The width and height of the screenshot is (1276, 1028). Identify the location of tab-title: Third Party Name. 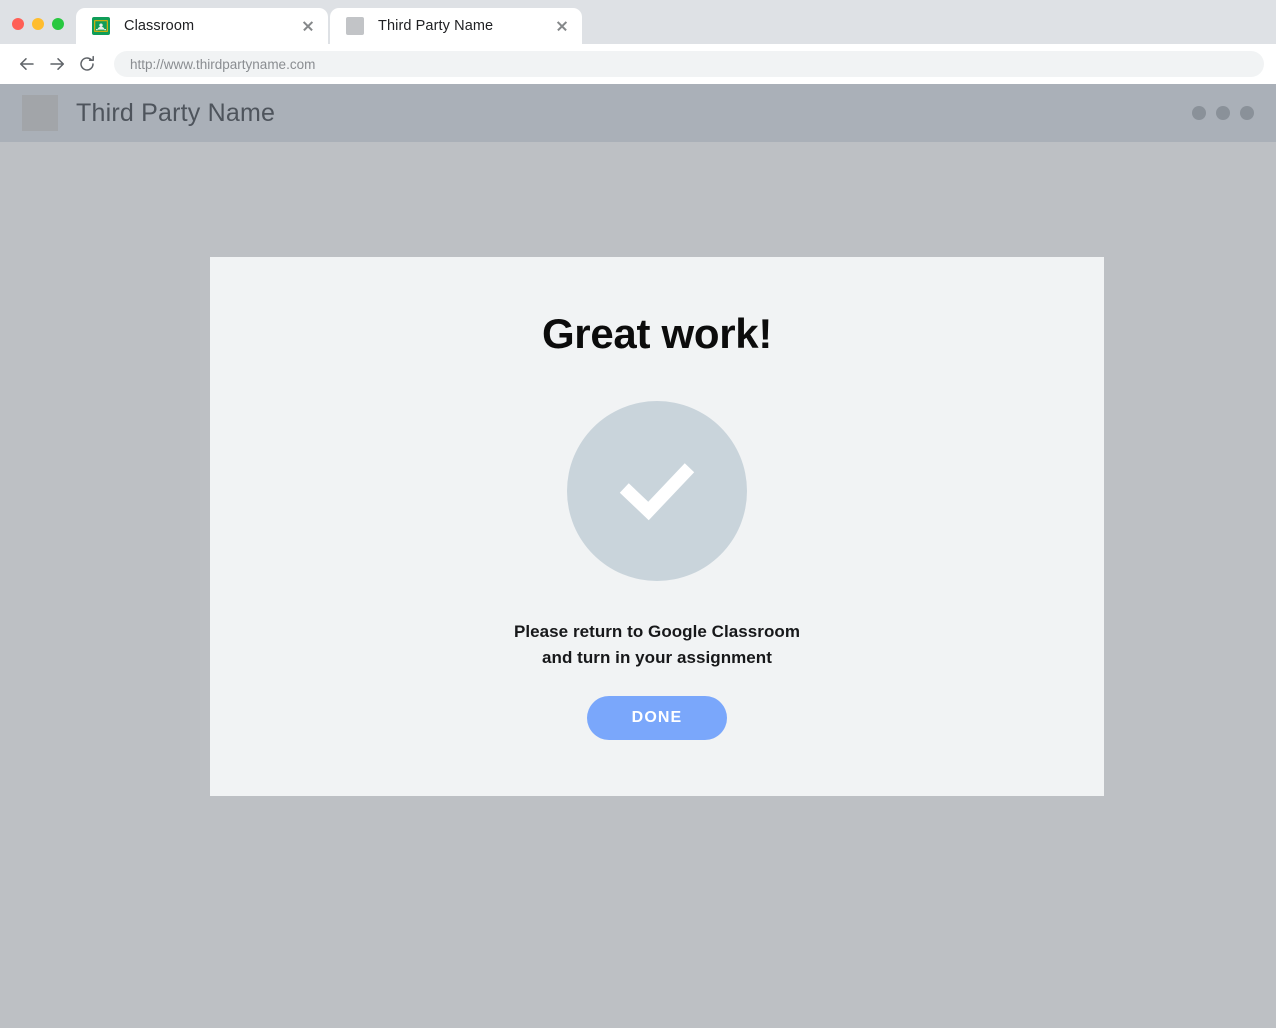
(436, 26).